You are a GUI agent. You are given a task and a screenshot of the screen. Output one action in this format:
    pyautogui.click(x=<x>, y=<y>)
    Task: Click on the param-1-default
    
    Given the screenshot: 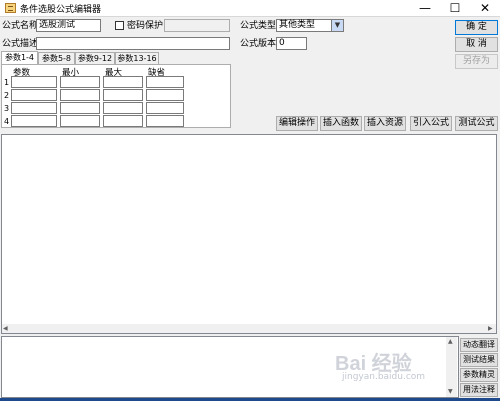 What is the action you would take?
    pyautogui.click(x=165, y=82)
    